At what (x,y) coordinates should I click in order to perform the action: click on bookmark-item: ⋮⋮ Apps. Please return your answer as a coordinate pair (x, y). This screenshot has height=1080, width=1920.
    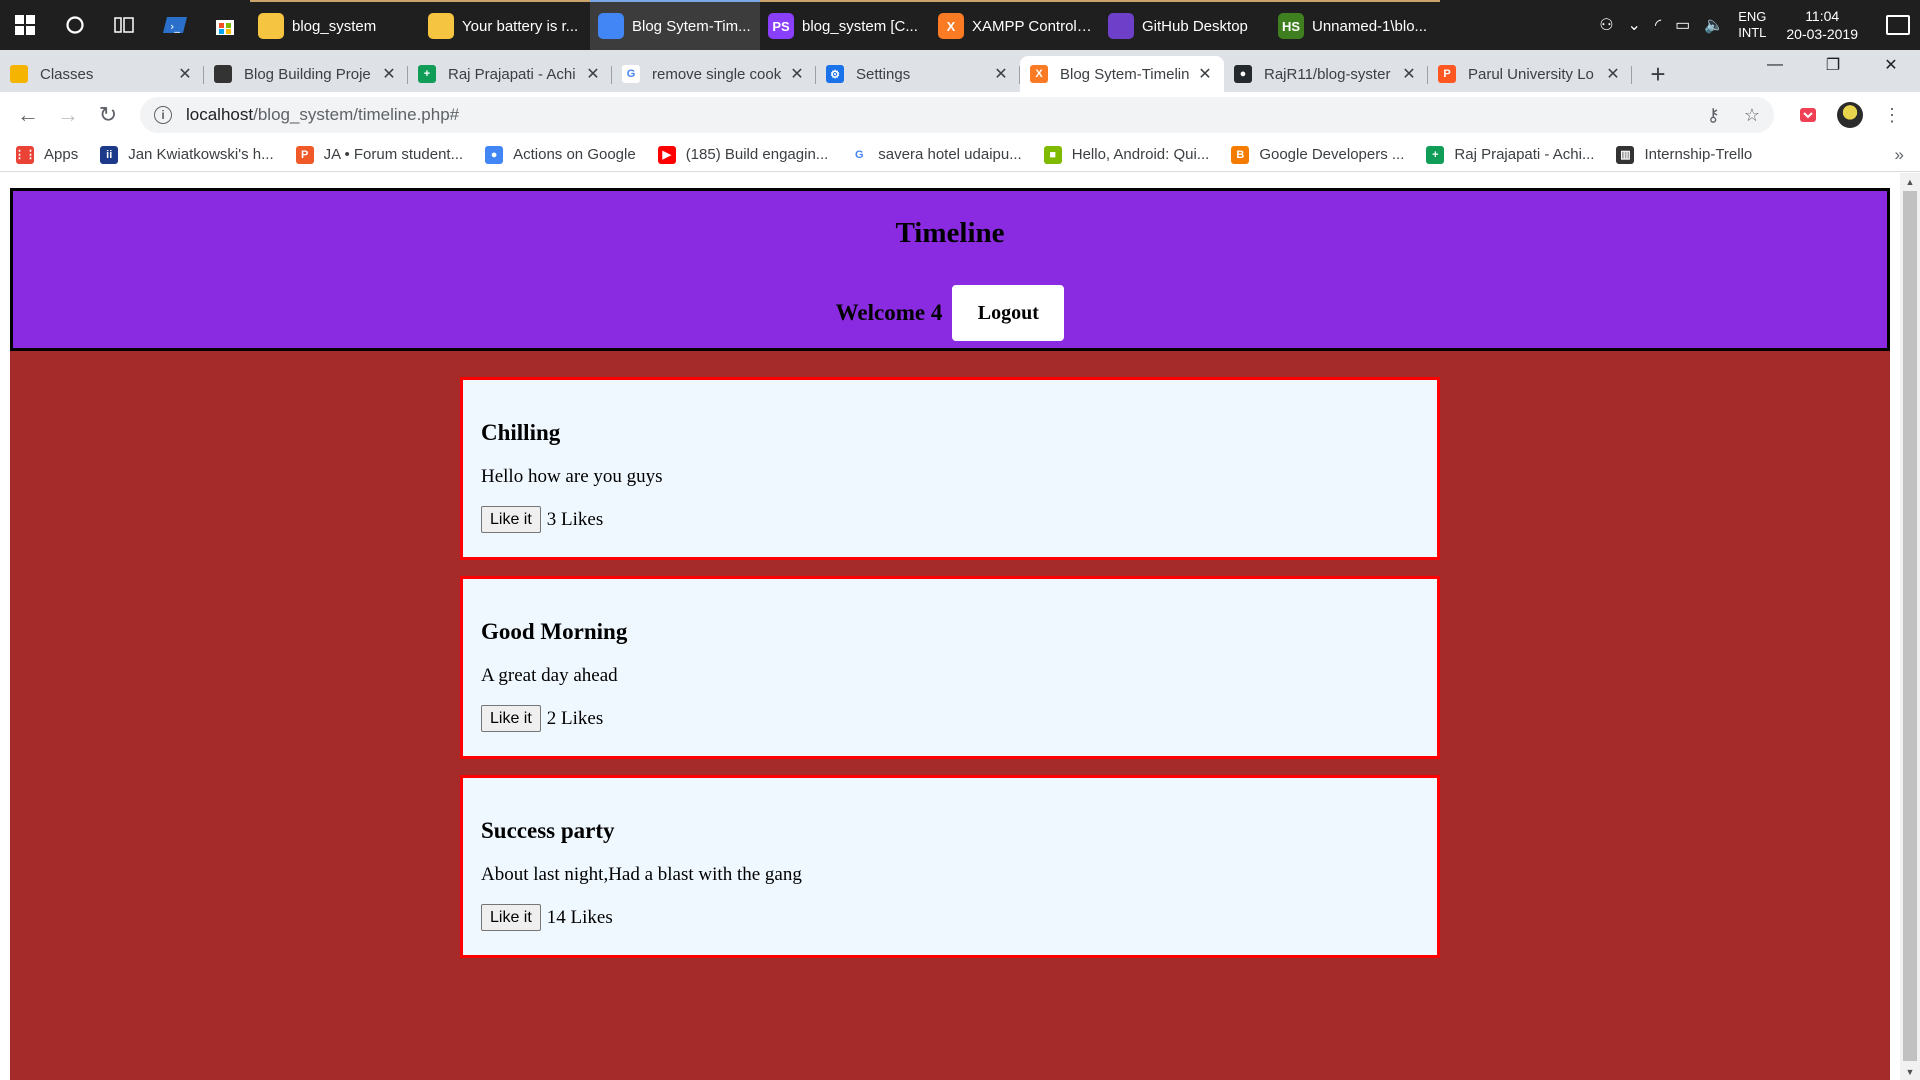
    Looking at the image, I should click on (46, 154).